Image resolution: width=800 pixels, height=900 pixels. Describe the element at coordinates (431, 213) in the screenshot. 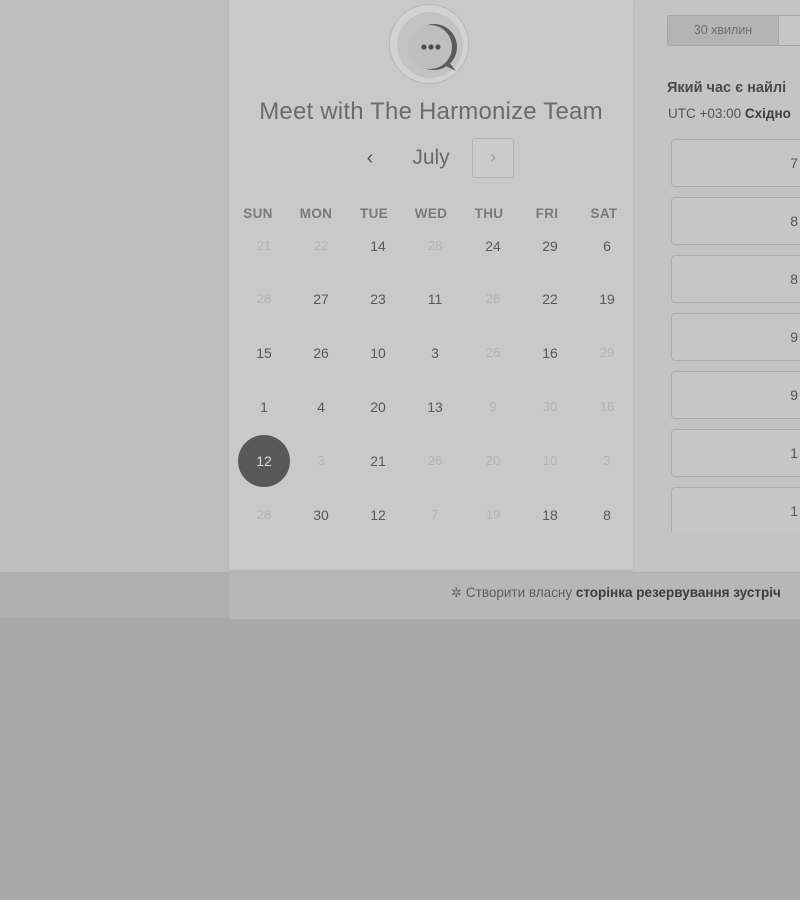

I see `weekday-wed: WED` at that location.